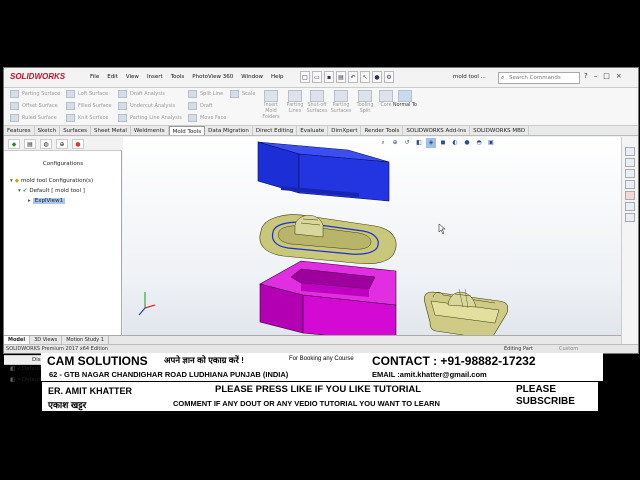  Describe the element at coordinates (295, 96) in the screenshot. I see `parting-lines-icon` at that location.